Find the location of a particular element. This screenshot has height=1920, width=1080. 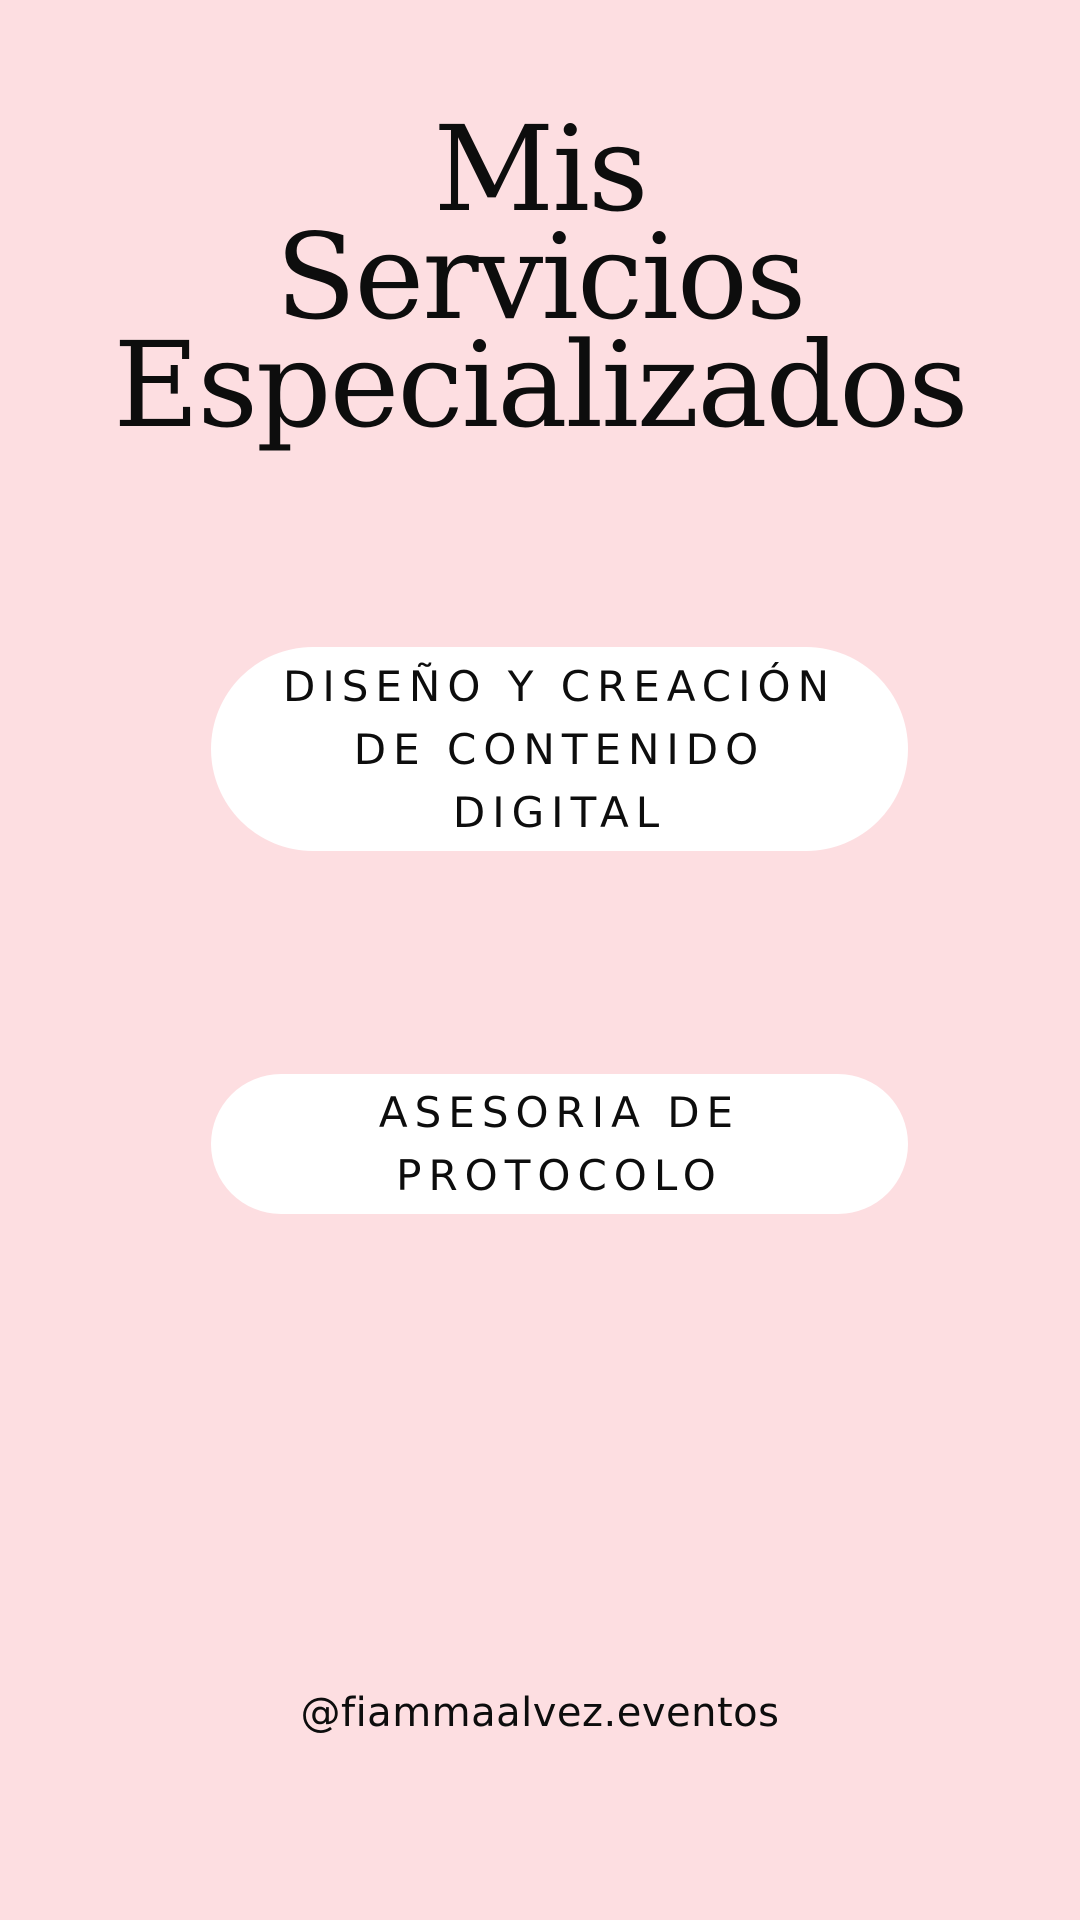

service-pill-digital-content: DISEÑO Y CREACIÓN DE CONTENIDO DIGITAL is located at coordinates (559, 749).